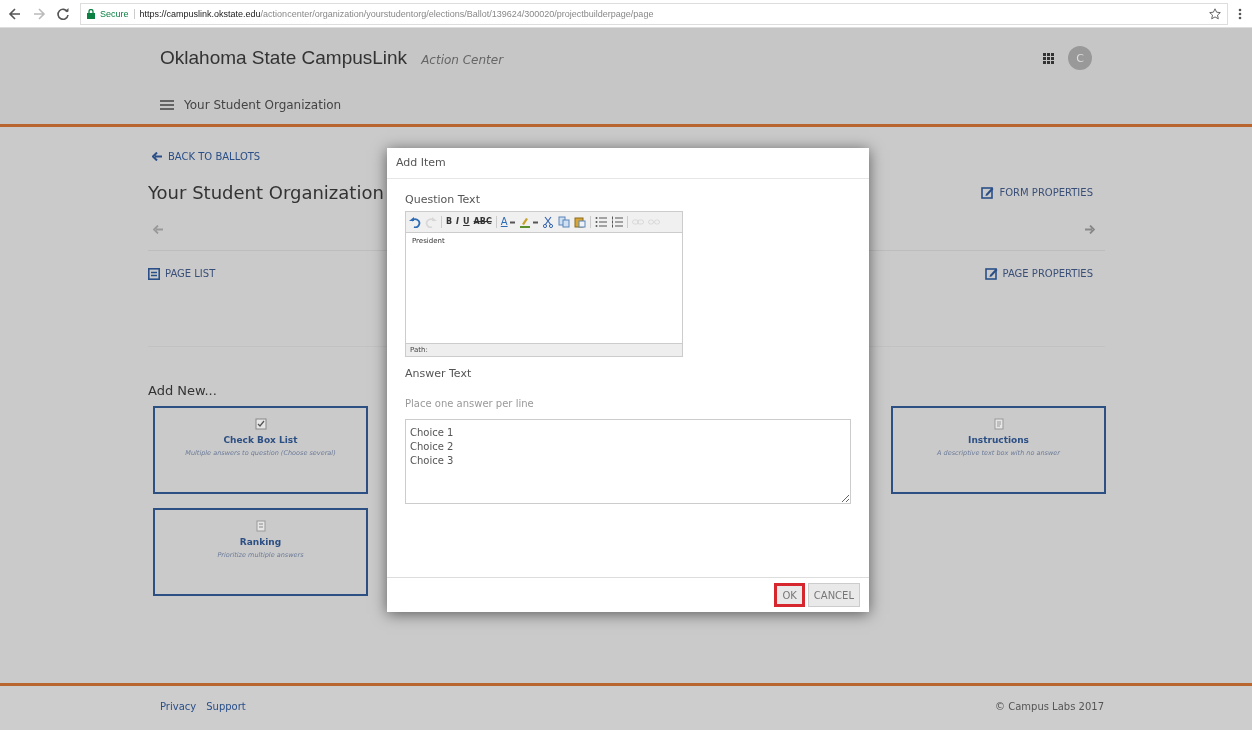  I want to click on copyright-text: © Campus Labs 2017, so click(1049, 706).